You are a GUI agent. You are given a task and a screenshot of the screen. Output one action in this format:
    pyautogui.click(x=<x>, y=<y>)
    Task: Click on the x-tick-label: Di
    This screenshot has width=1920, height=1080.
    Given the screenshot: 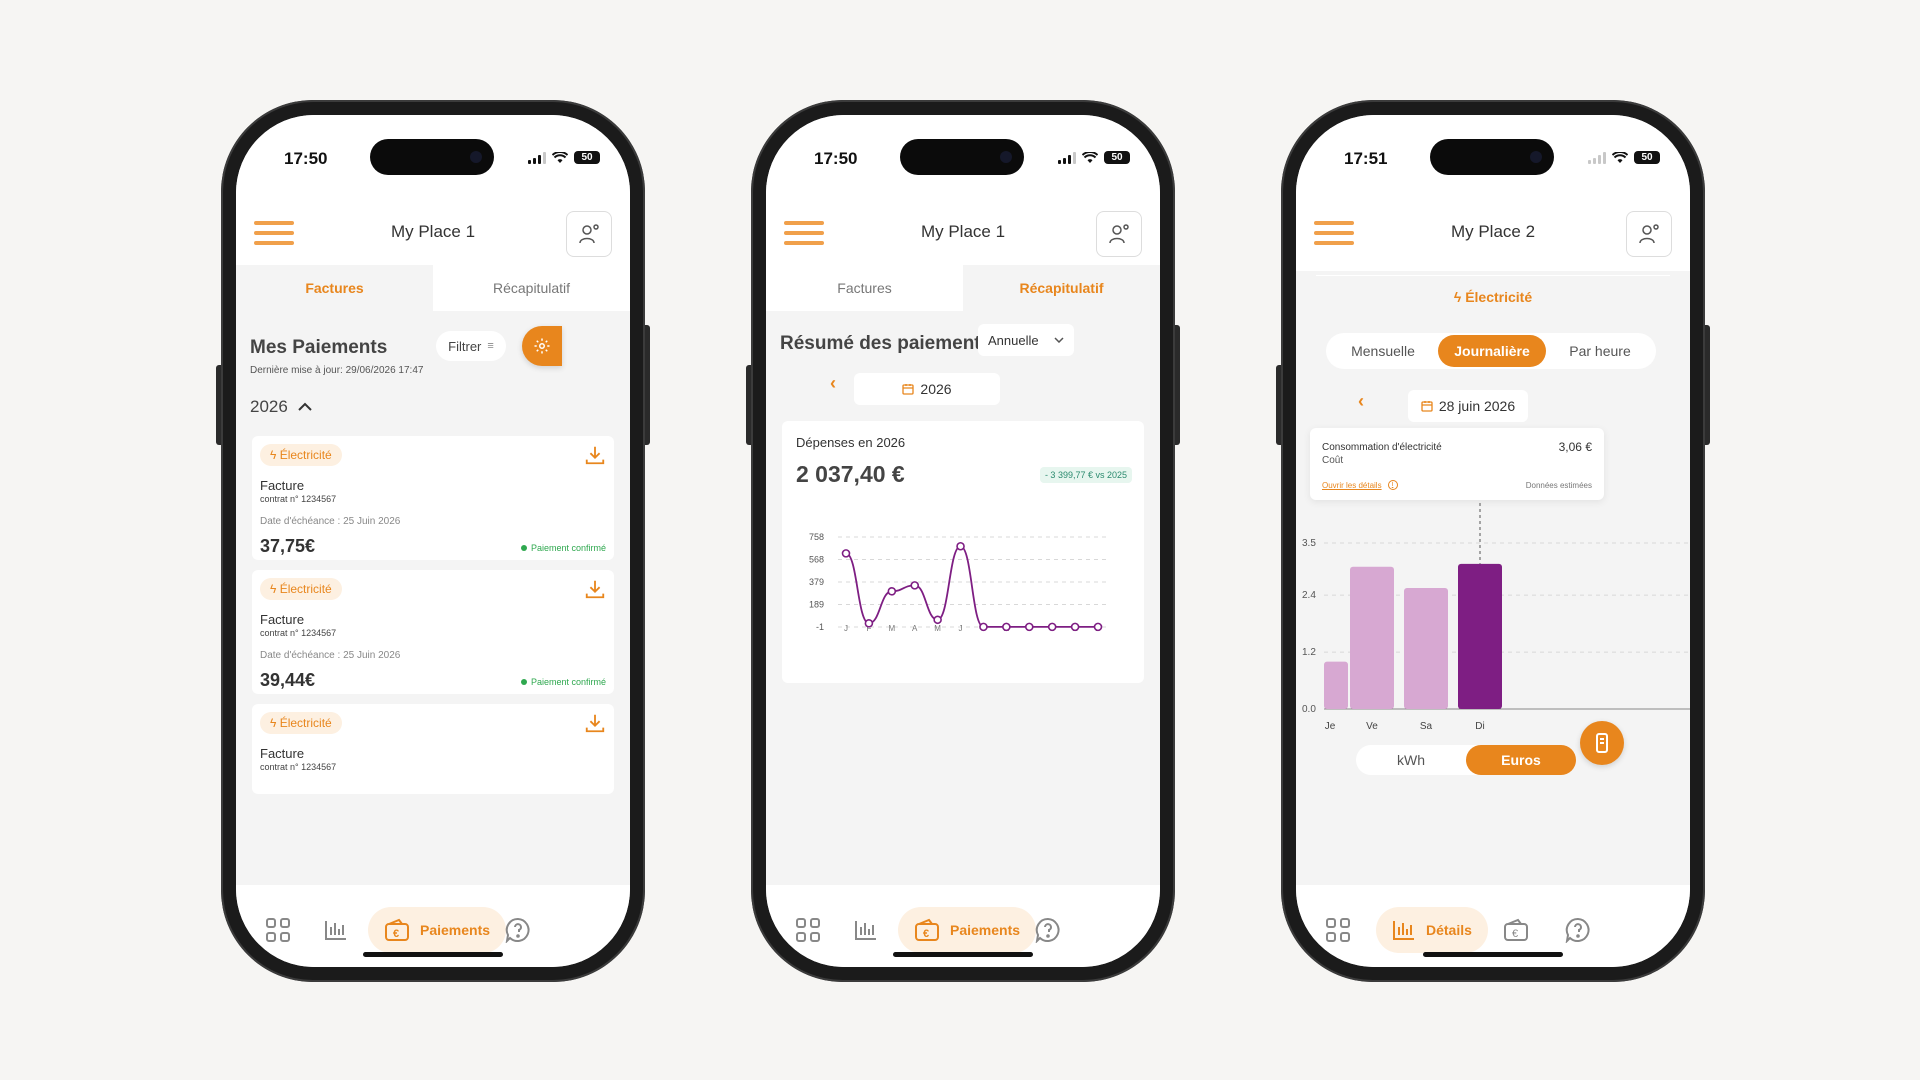 What is the action you would take?
    pyautogui.click(x=1479, y=726)
    